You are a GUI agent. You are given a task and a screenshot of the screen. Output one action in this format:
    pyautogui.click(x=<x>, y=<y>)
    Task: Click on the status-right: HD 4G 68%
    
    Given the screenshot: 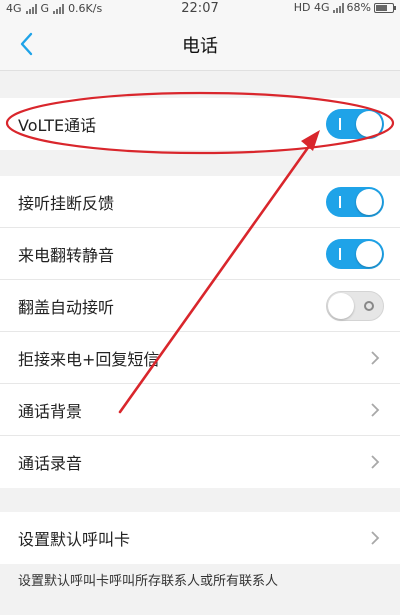 What is the action you would take?
    pyautogui.click(x=344, y=7)
    